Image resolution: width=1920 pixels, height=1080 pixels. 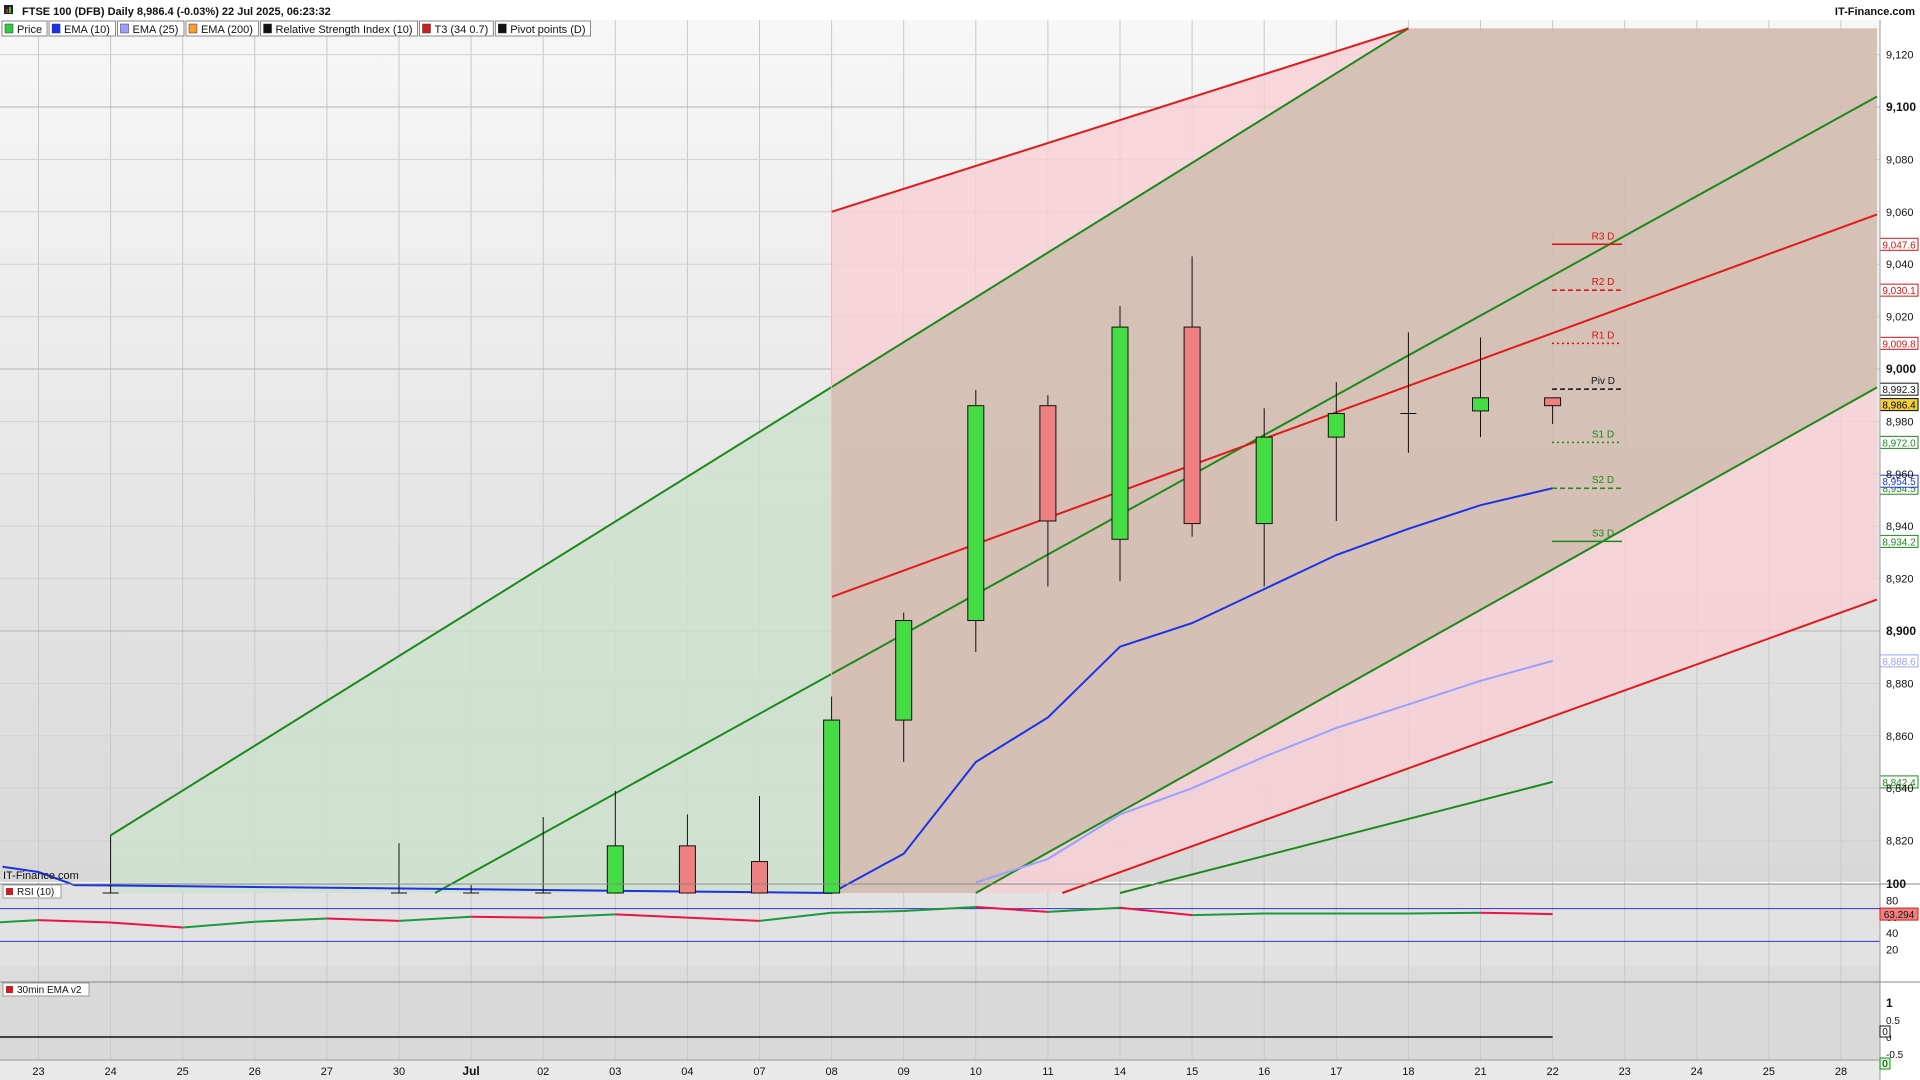 I want to click on y-tick-label: 9,020, so click(x=1900, y=318).